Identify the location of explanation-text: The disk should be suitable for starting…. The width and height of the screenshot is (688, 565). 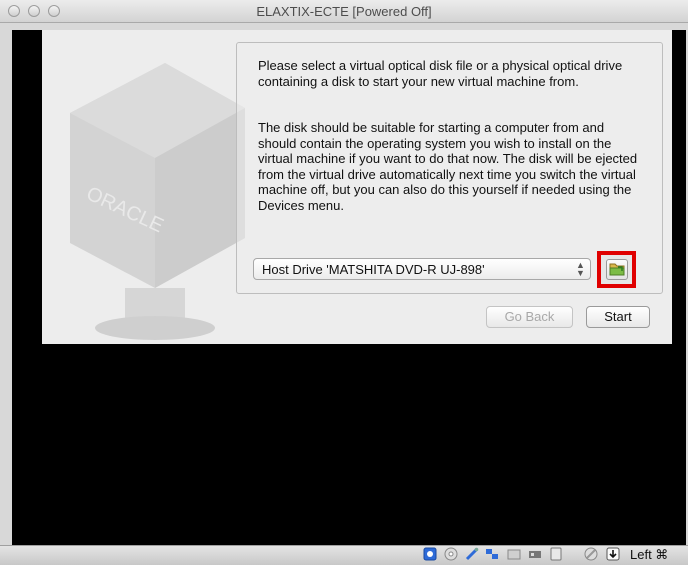
(448, 166).